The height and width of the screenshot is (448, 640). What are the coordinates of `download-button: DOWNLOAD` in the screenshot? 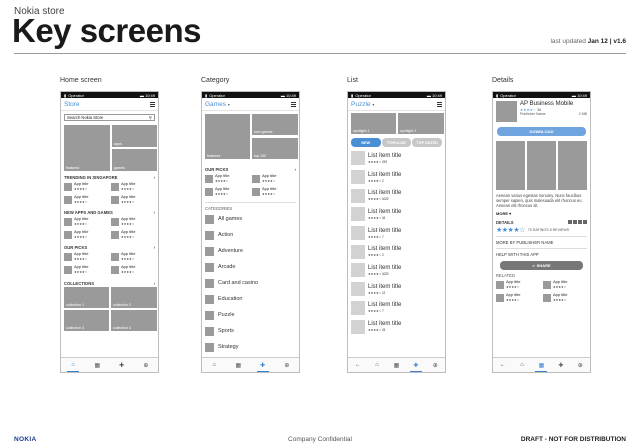 It's located at (541, 131).